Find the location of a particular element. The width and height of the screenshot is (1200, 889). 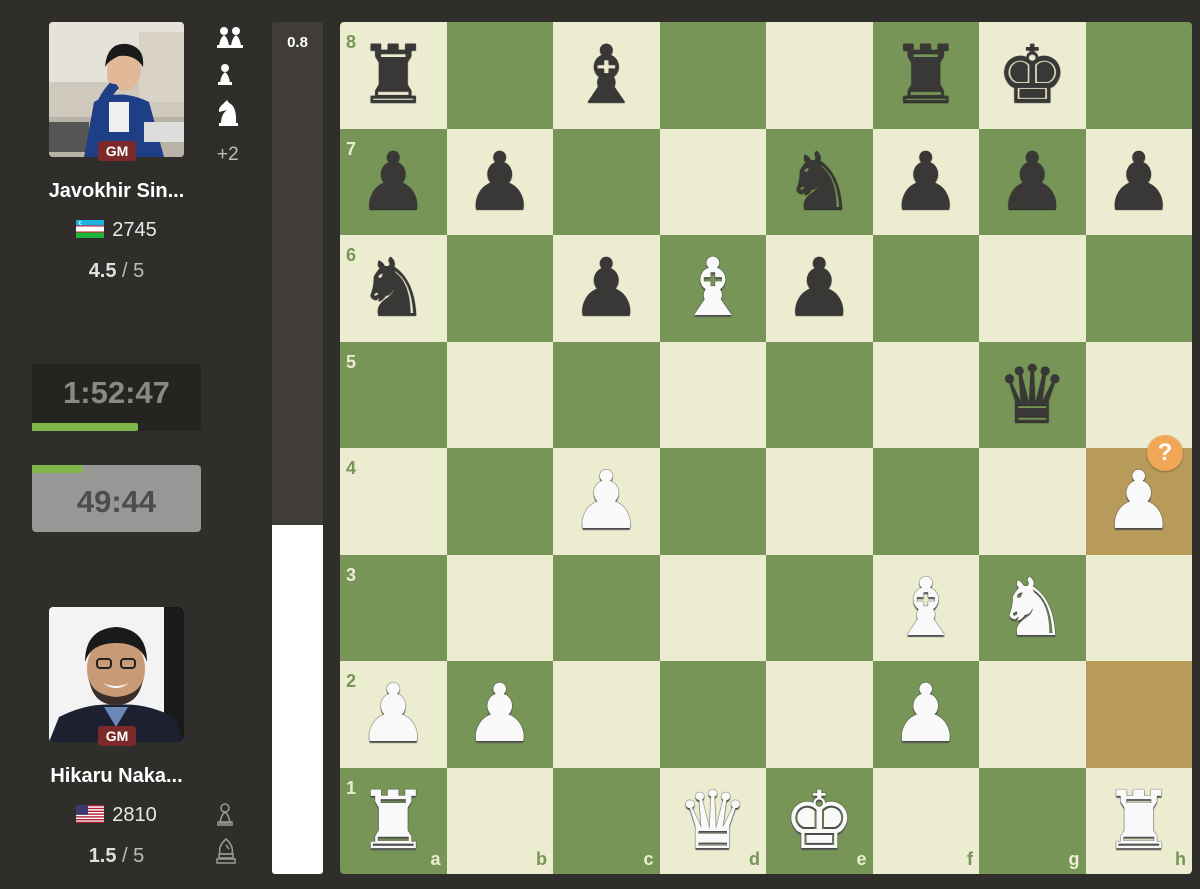

top-player-avatar is located at coordinates (116, 89).